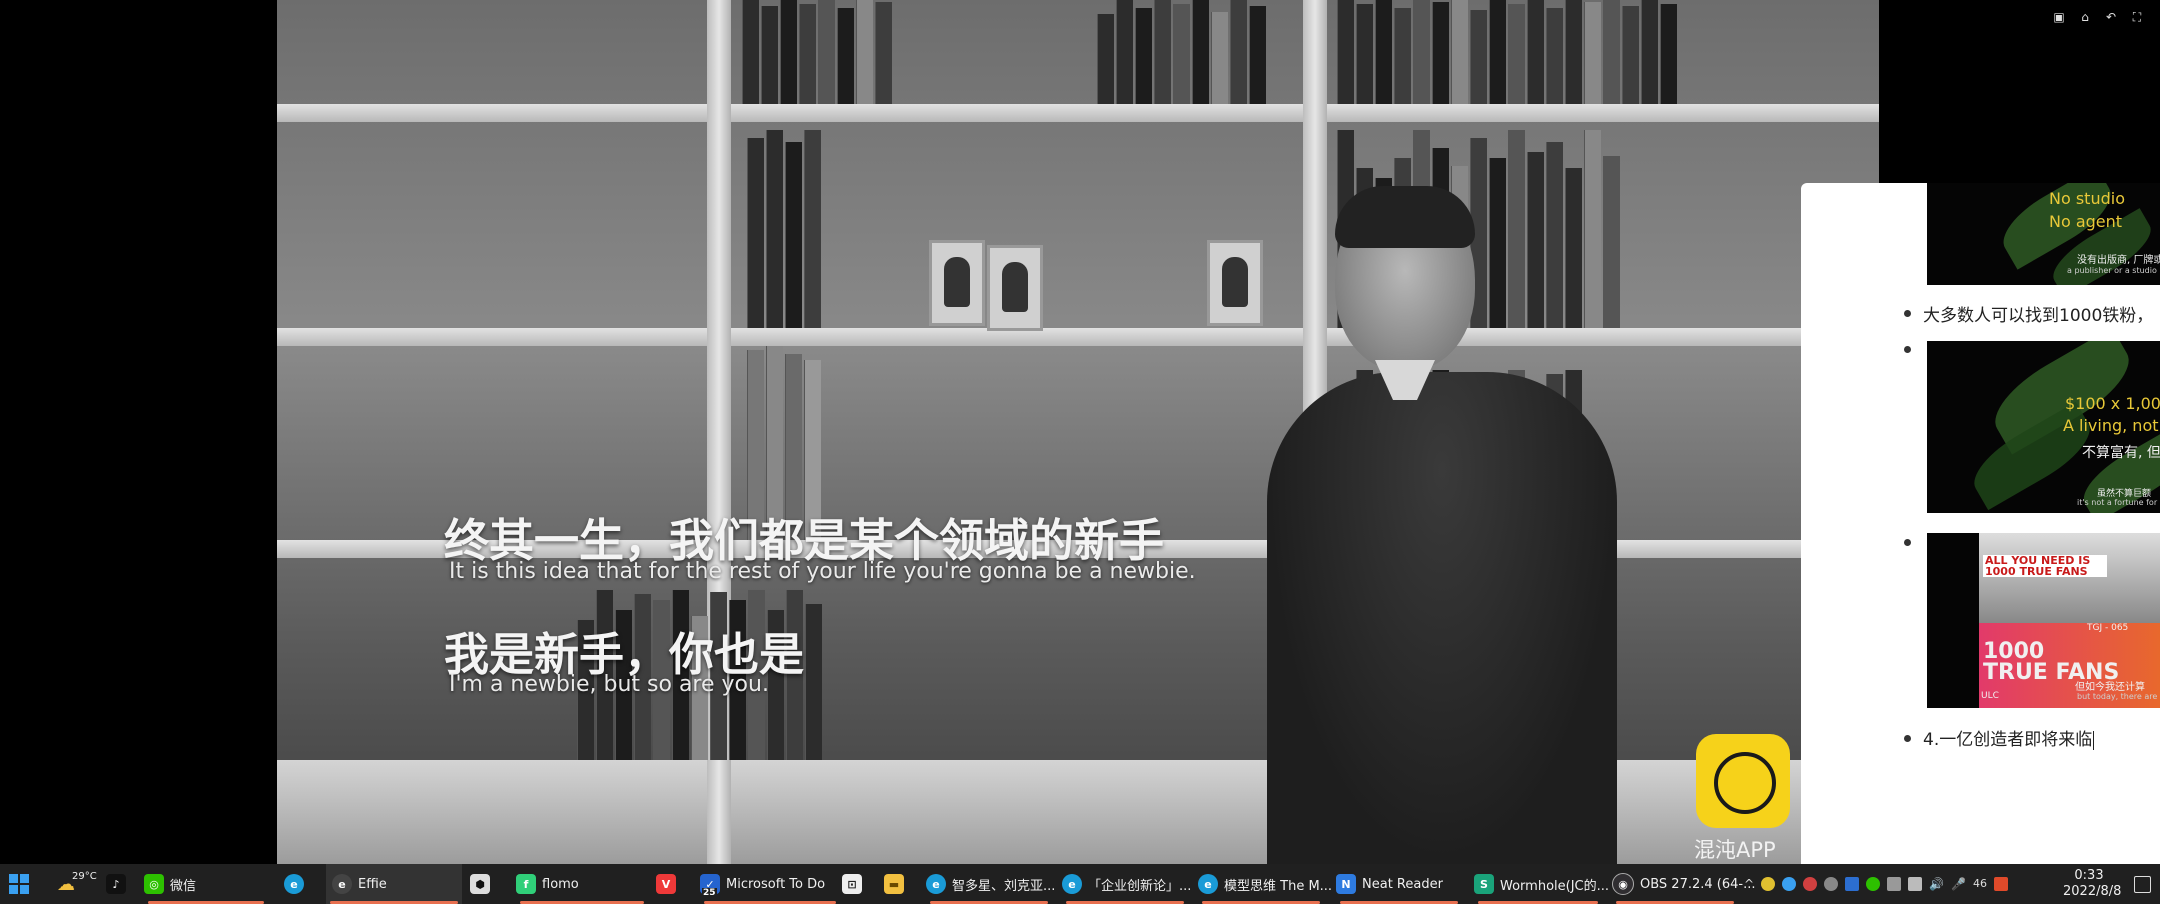  Describe the element at coordinates (1235, 283) in the screenshot. I see `framed-photo` at that location.